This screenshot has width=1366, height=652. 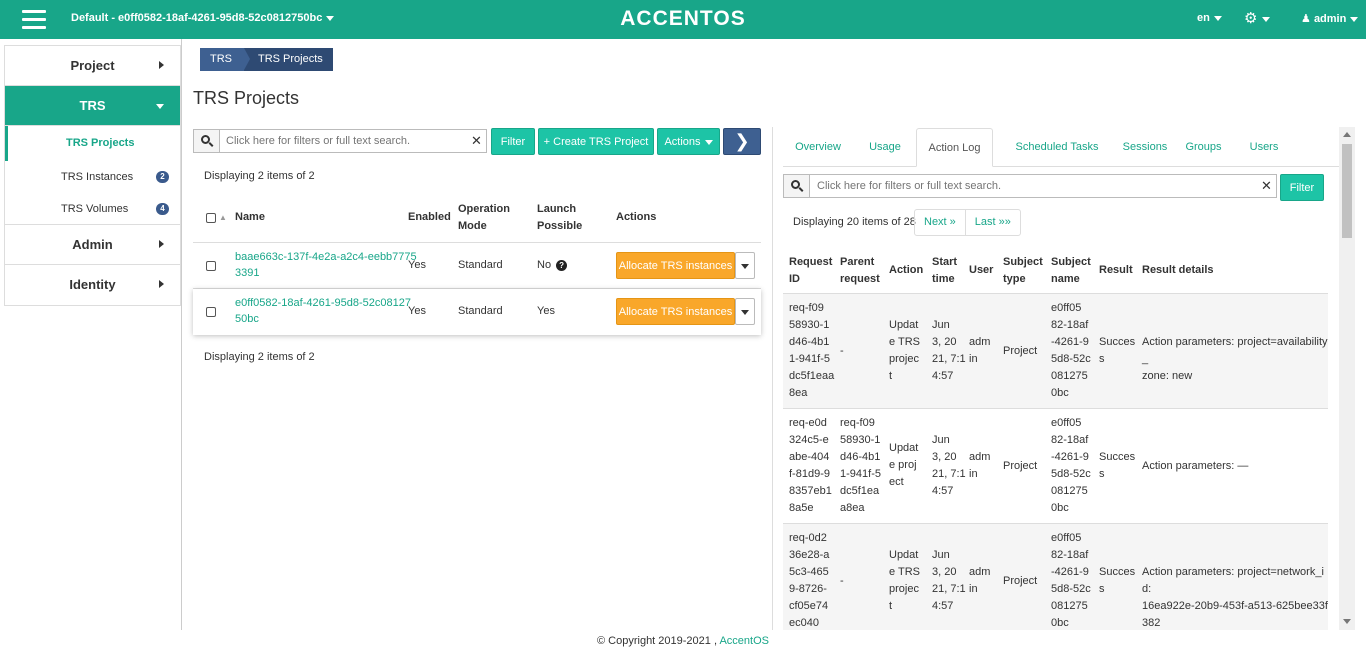 What do you see at coordinates (812, 351) in the screenshot?
I see `request-id-cell: req-f09 58930-1 d46-4b1 1-941f-5 dc5f1eaa 8ea` at bounding box center [812, 351].